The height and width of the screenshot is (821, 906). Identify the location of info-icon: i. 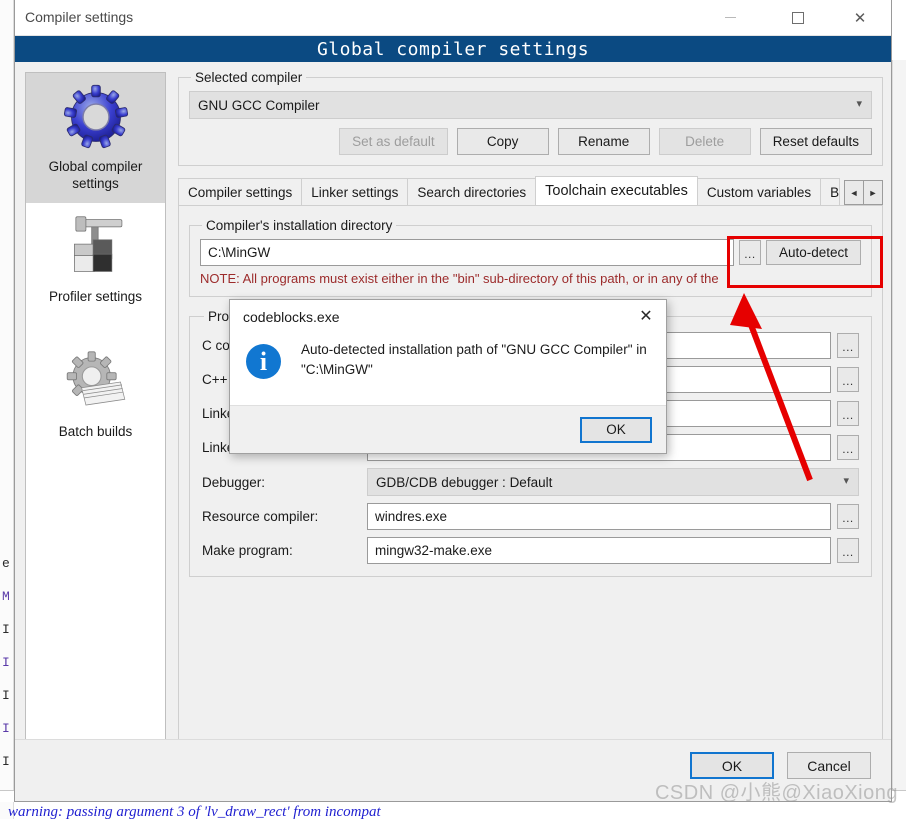
(263, 361).